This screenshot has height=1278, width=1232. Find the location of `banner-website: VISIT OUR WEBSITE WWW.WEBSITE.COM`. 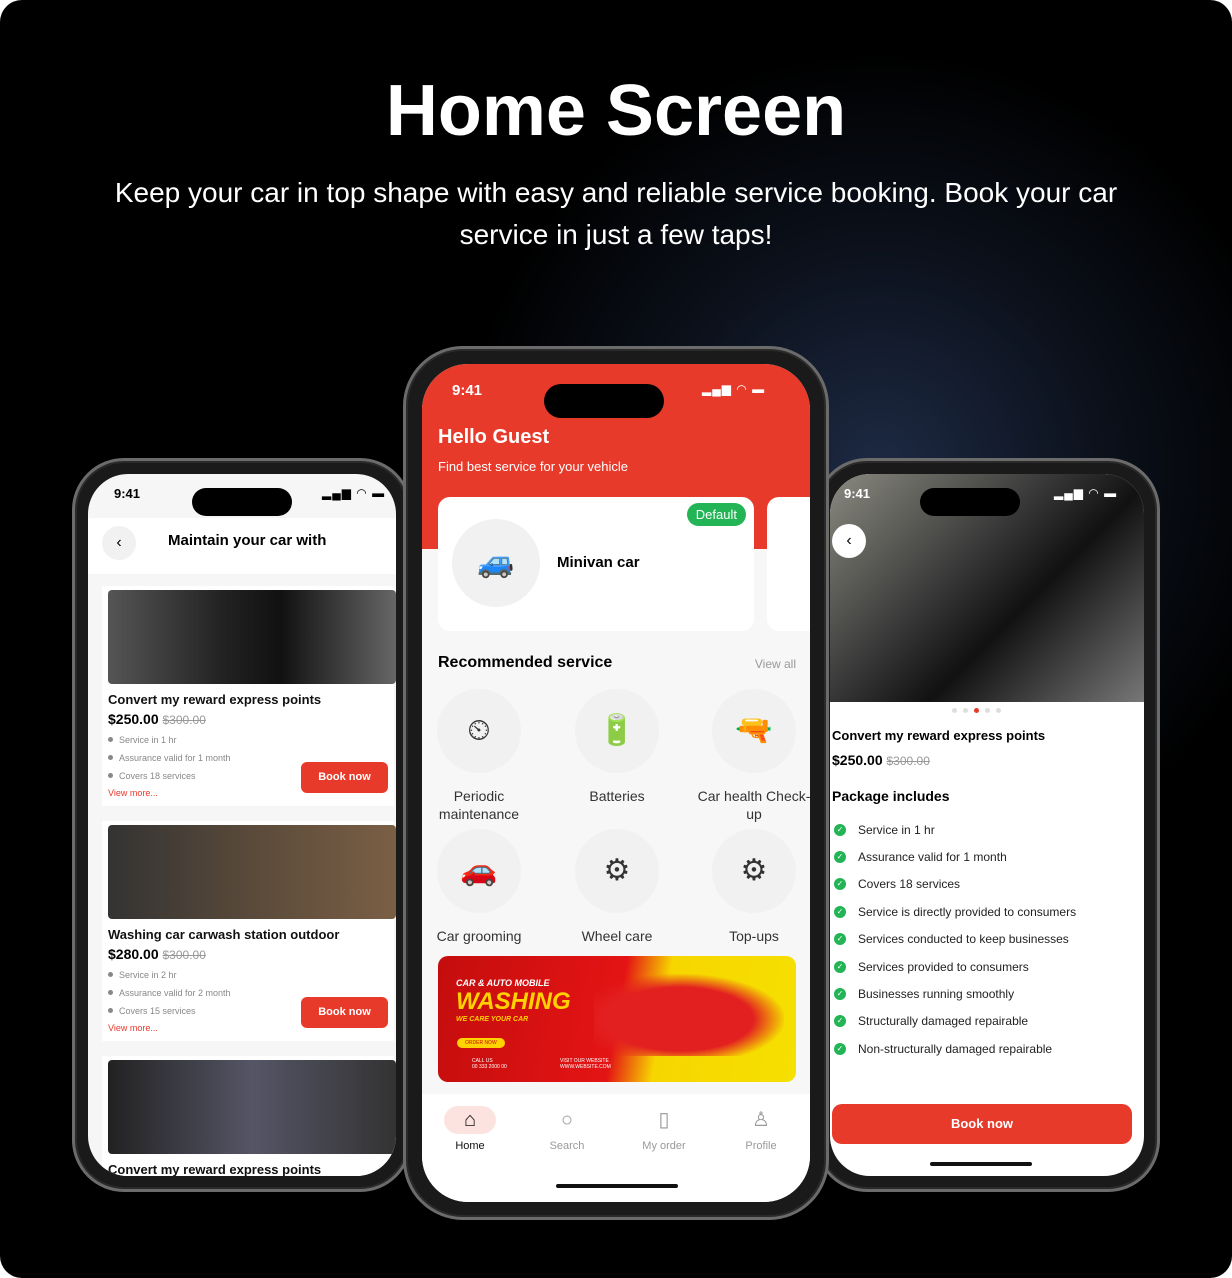

banner-website: VISIT OUR WEBSITE WWW.WEBSITE.COM is located at coordinates (585, 1064).